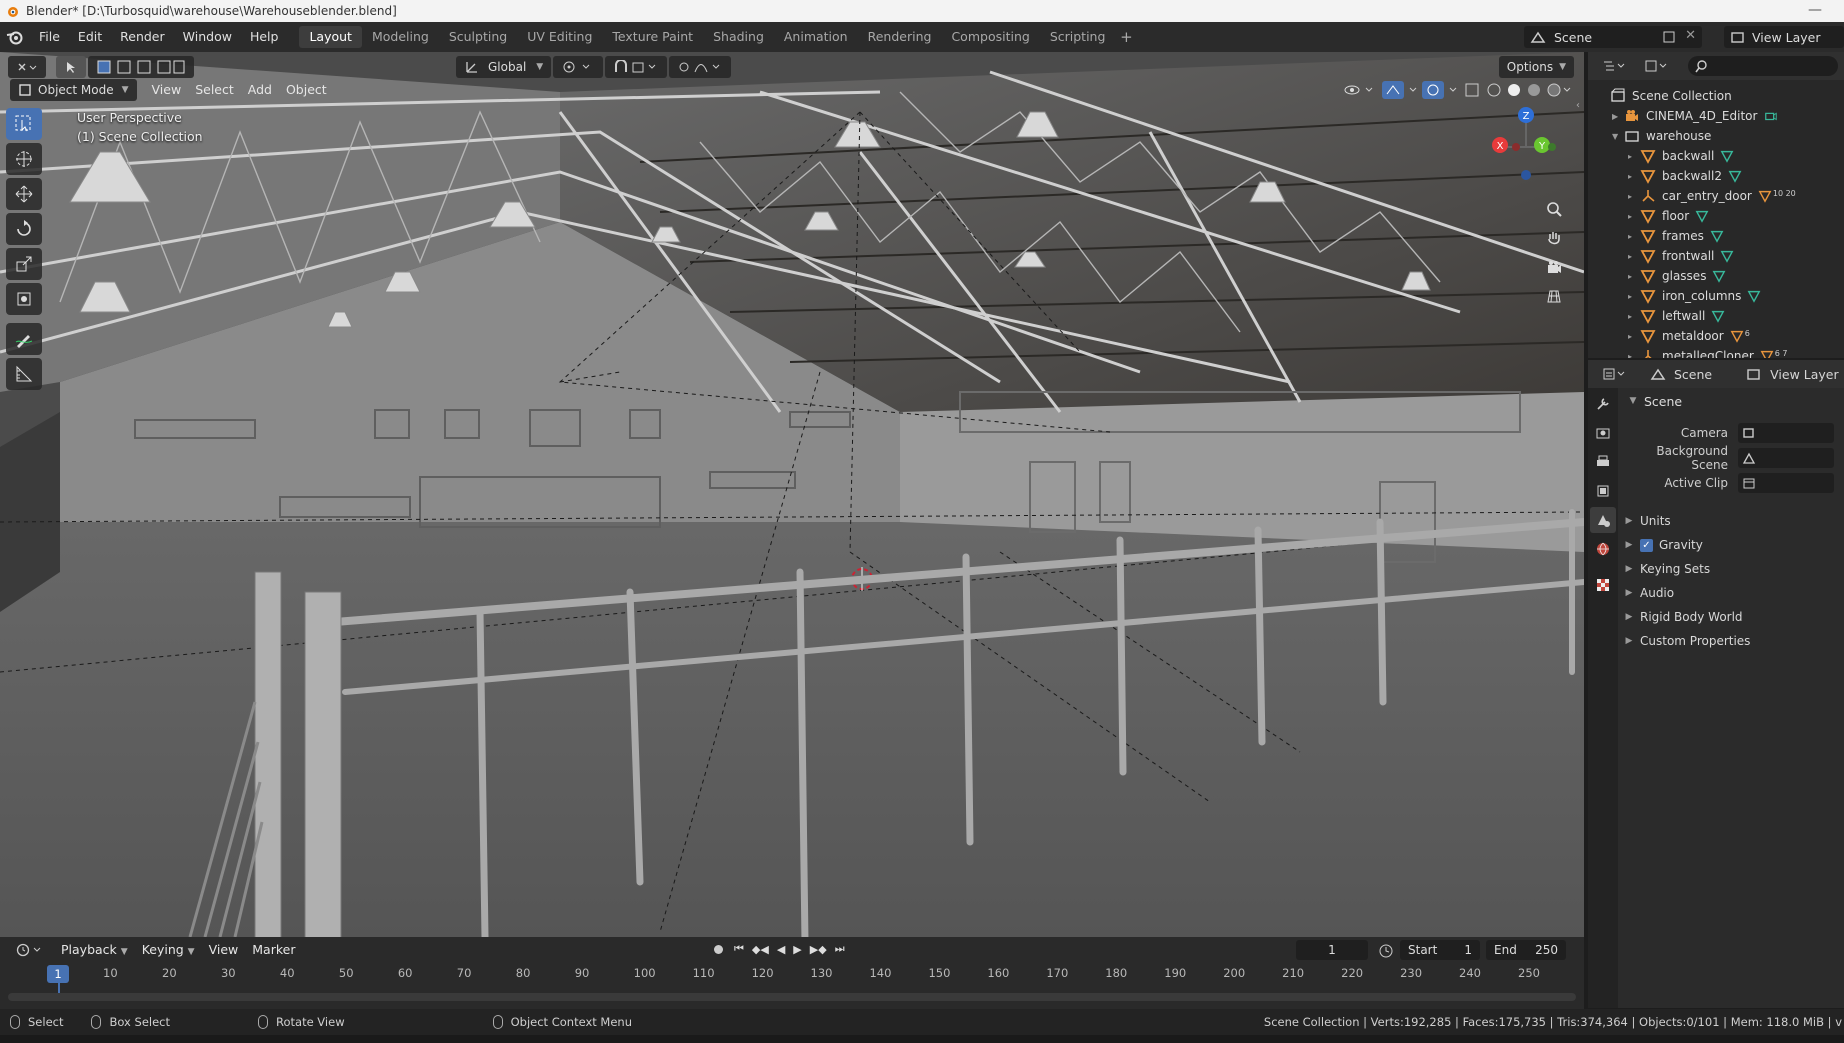 The height and width of the screenshot is (1043, 1844). Describe the element at coordinates (1731, 593) in the screenshot. I see `audio-subpanel: ▶ Audio` at that location.